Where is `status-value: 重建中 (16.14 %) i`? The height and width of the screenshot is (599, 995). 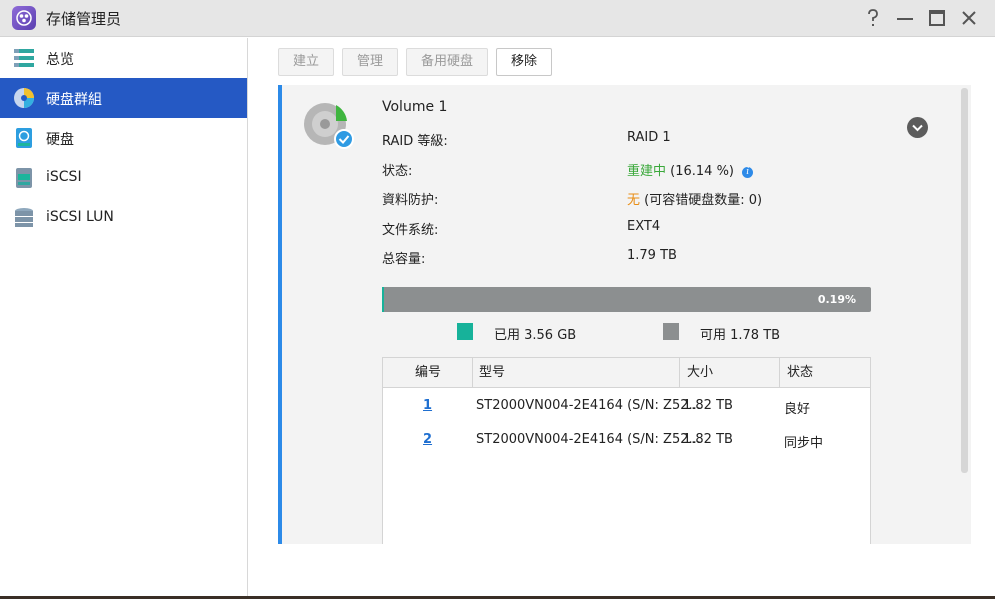
status-value: 重建中 (16.14 %) i is located at coordinates (690, 169).